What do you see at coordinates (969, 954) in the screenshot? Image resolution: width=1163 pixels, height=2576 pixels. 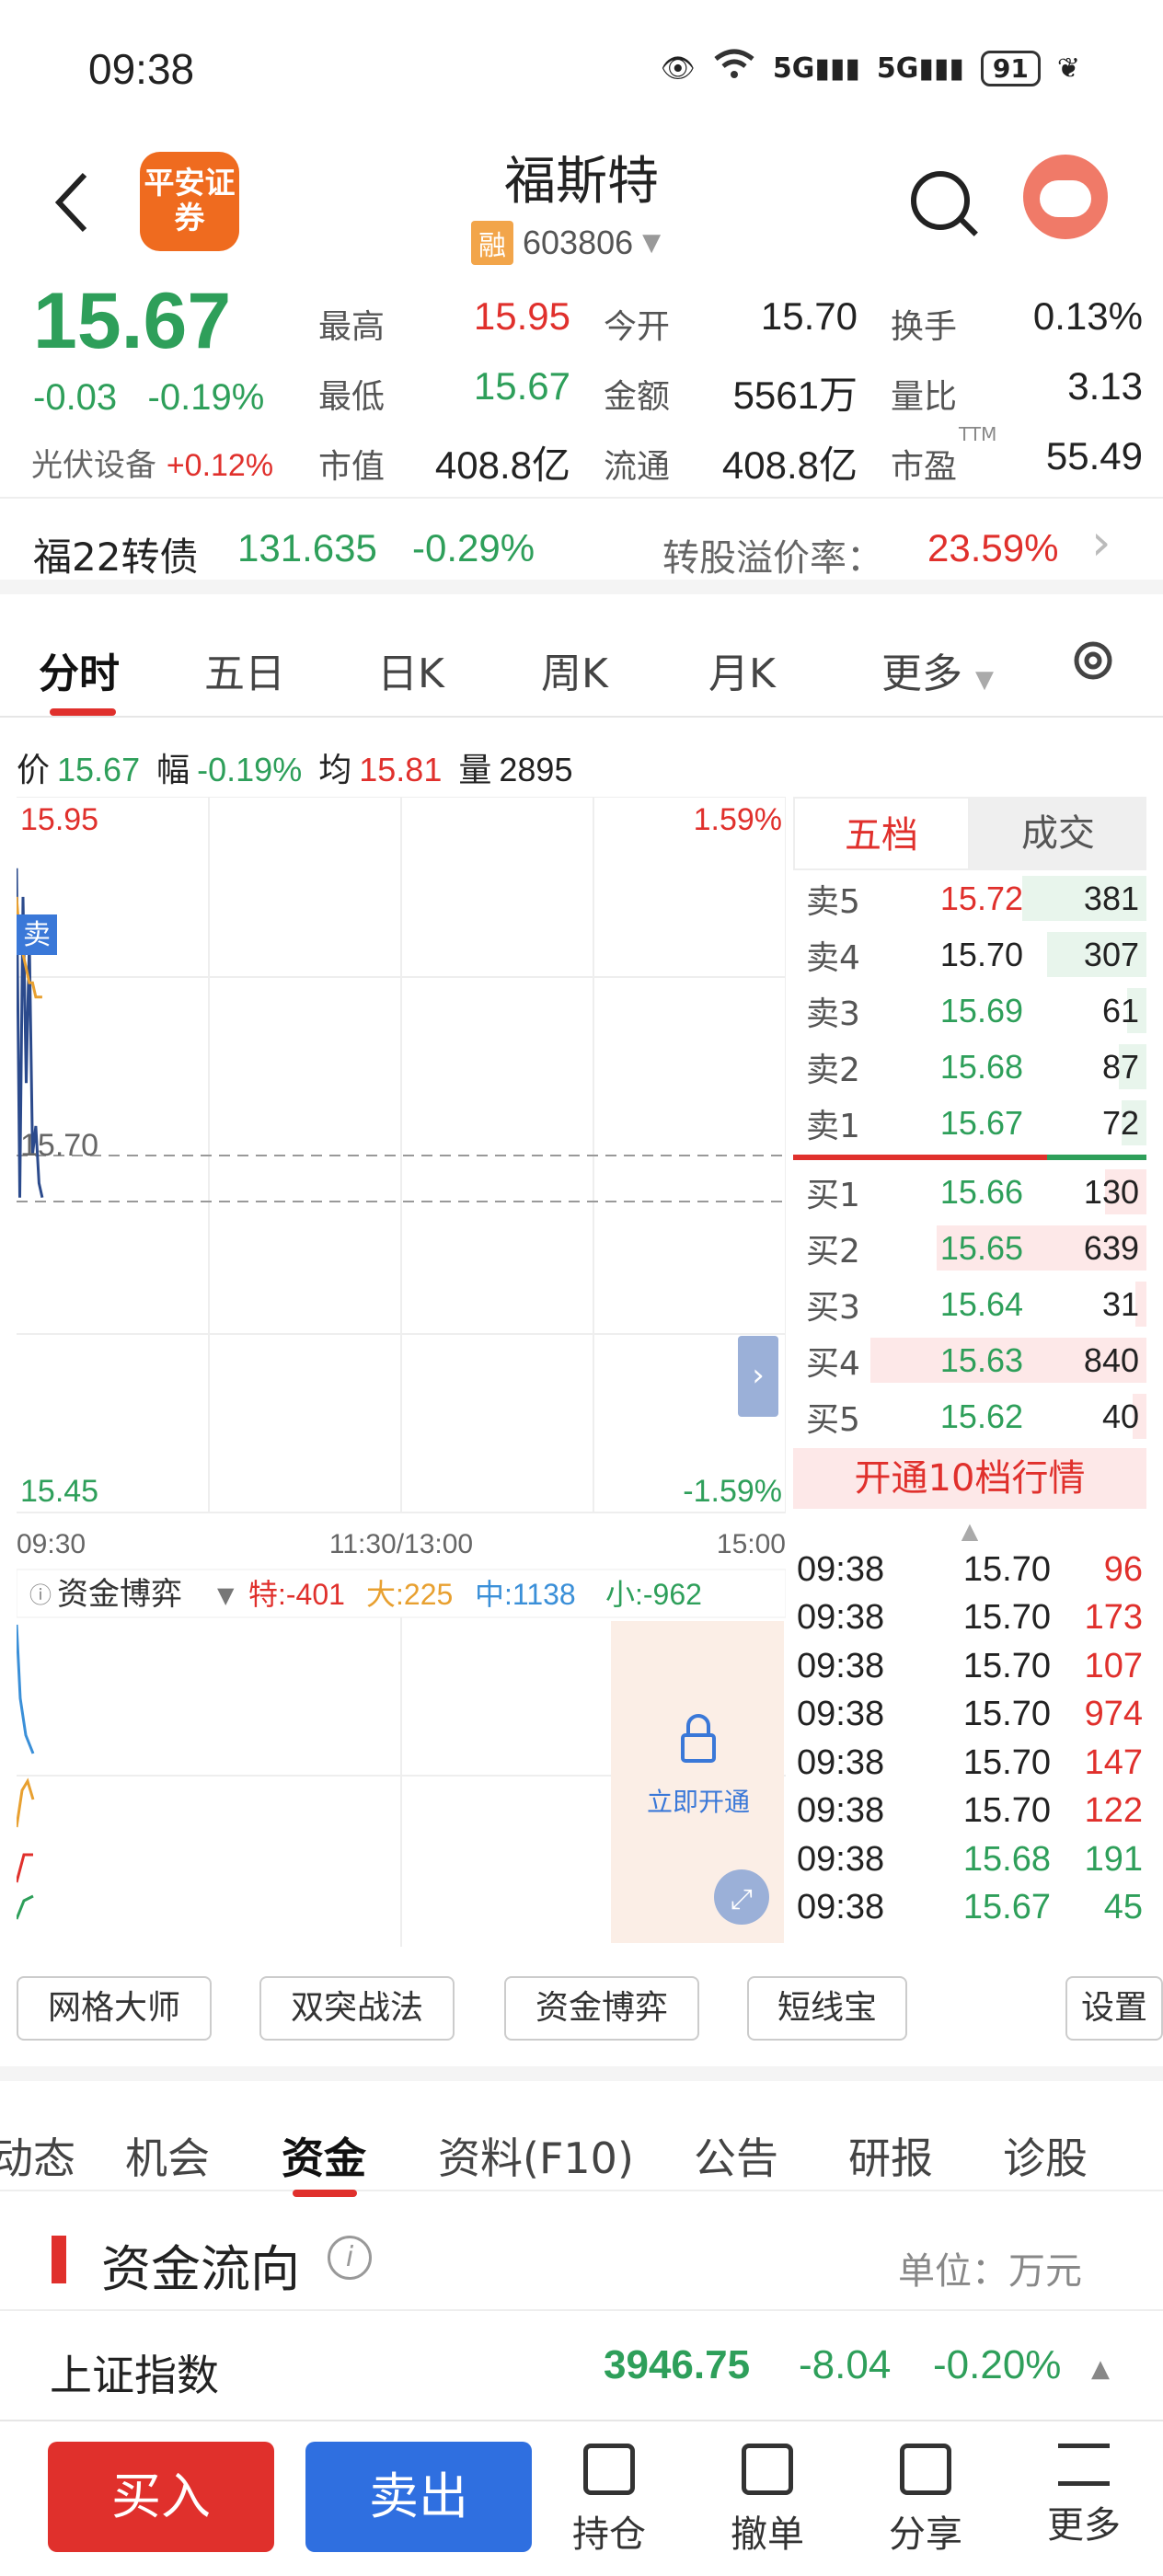 I see `ask-row: 卖4 15.70 307` at bounding box center [969, 954].